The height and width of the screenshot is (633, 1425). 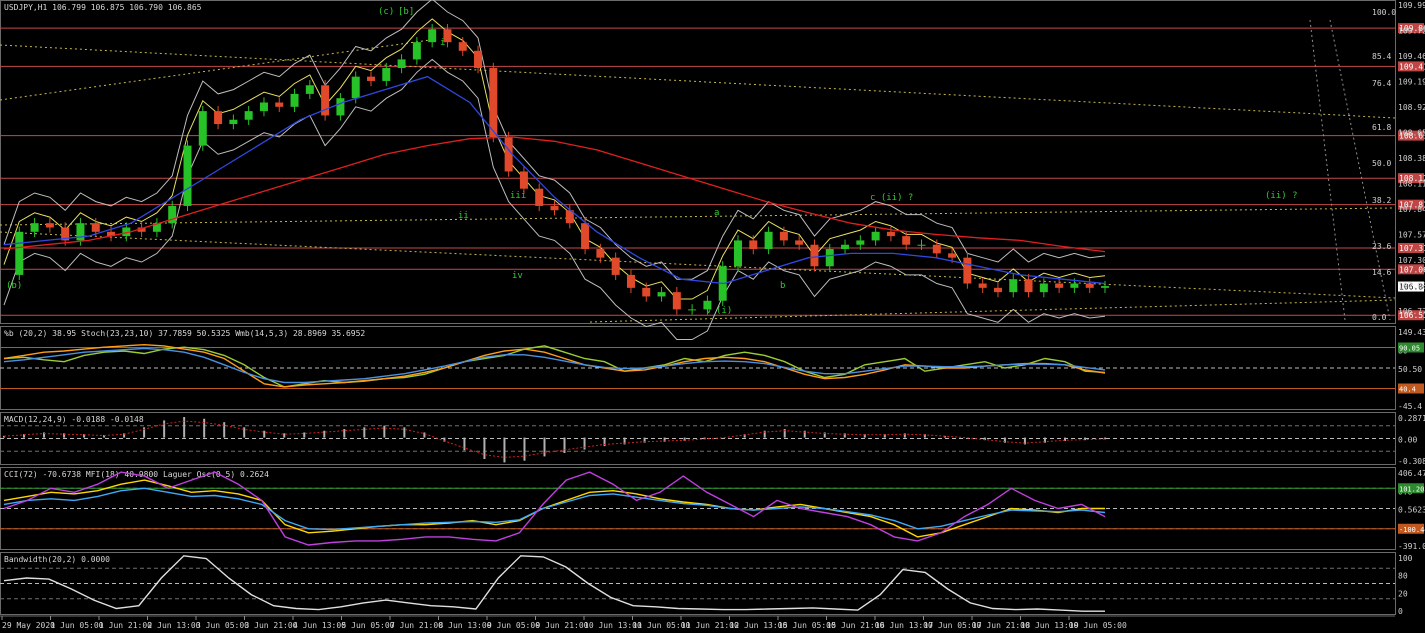 What do you see at coordinates (1411, 82) in the screenshot?
I see `price-axis-label-3: 109.190` at bounding box center [1411, 82].